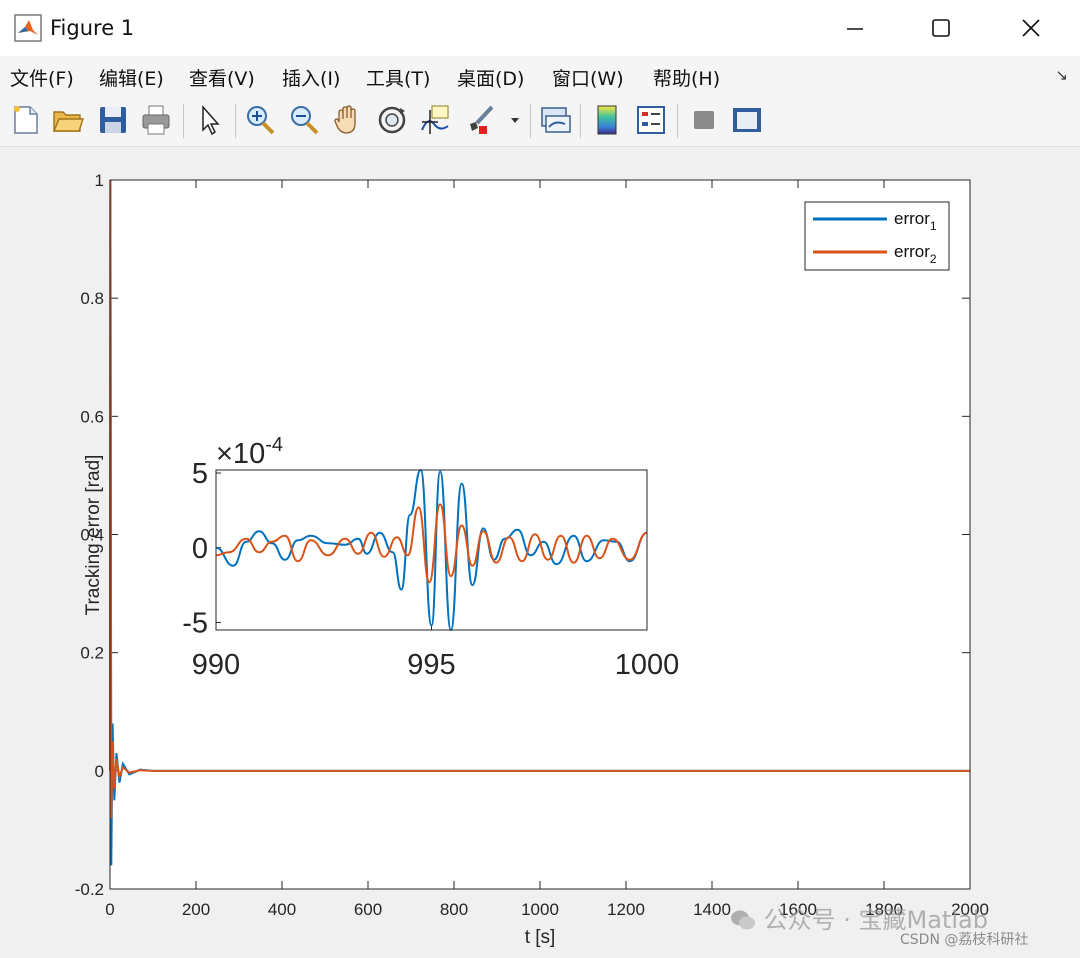  I want to click on zoom-out-button, so click(304, 120).